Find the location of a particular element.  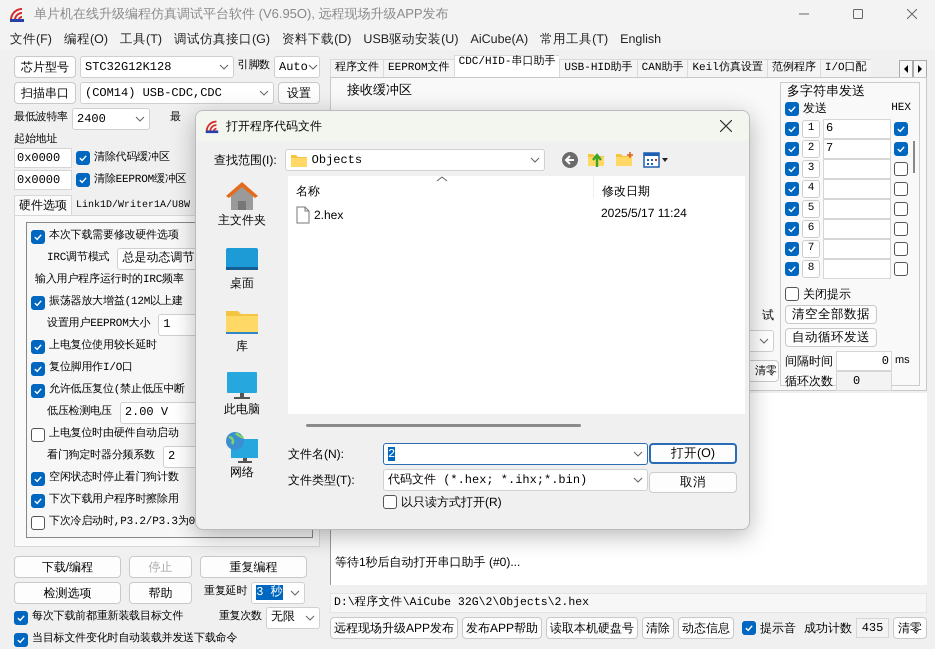

checkbox-label: 振荡器放大增益(12M以上建 is located at coordinates (116, 303).